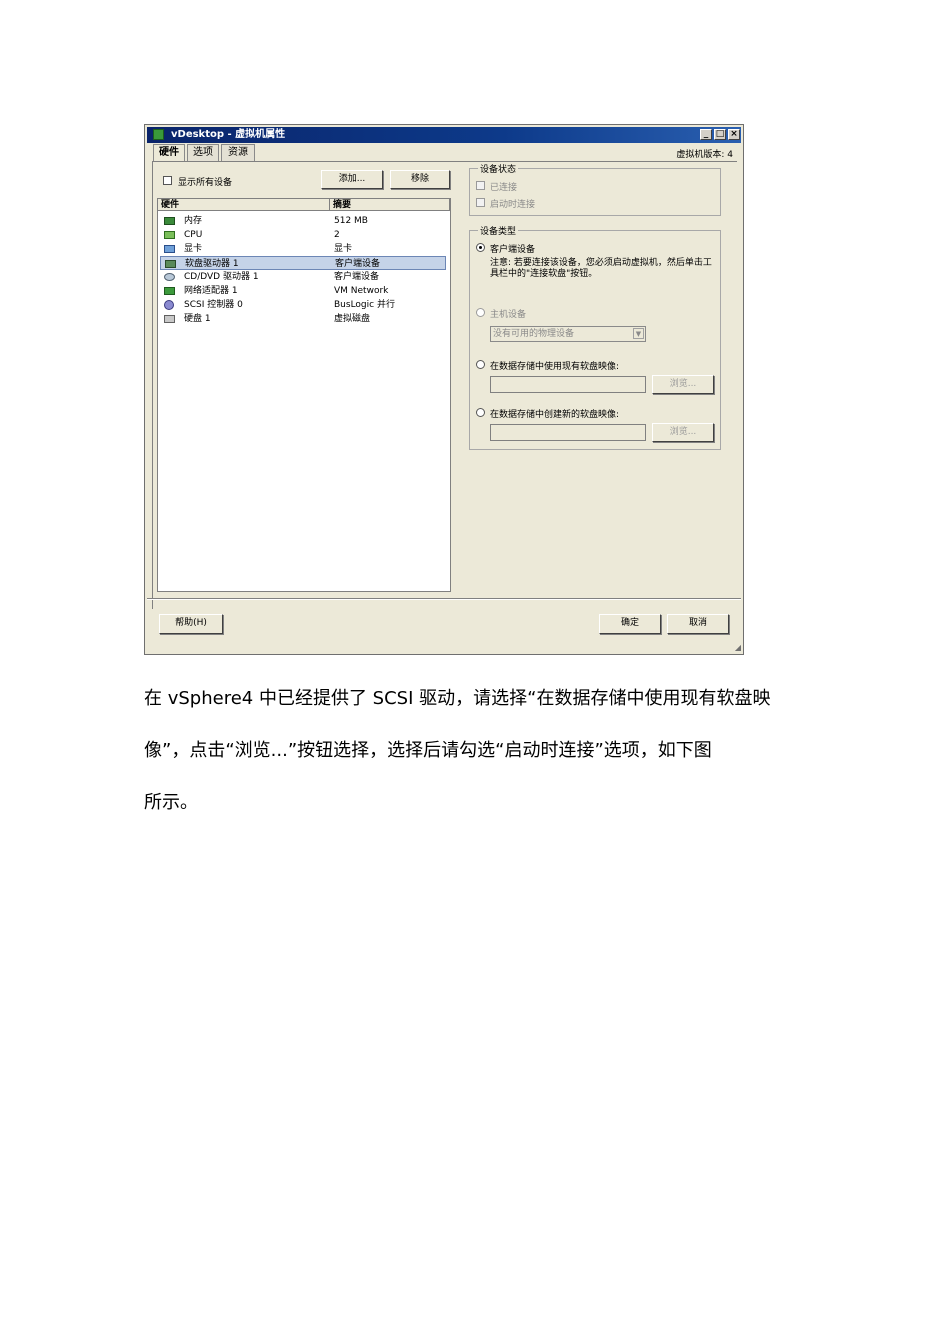 The width and height of the screenshot is (950, 1344). Describe the element at coordinates (555, 415) in the screenshot. I see `create-new-image-label: 在数据存储中创建新的软盘映像:` at that location.